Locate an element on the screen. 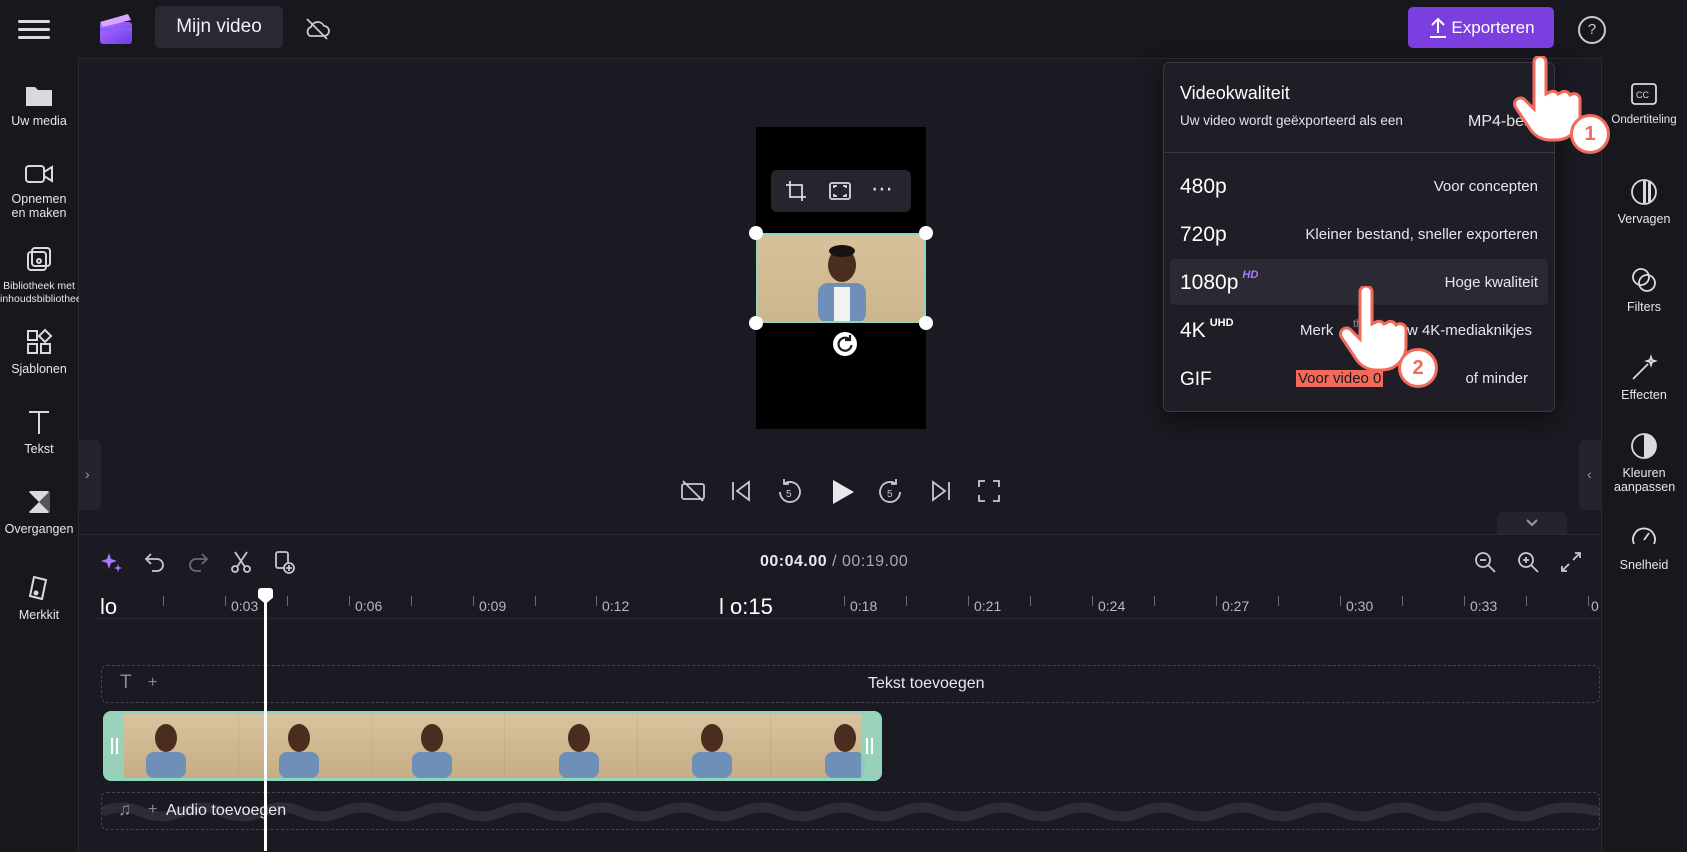 Image resolution: width=1687 pixels, height=852 pixels. collapse-right-panel-button: ‹ is located at coordinates (1590, 475).